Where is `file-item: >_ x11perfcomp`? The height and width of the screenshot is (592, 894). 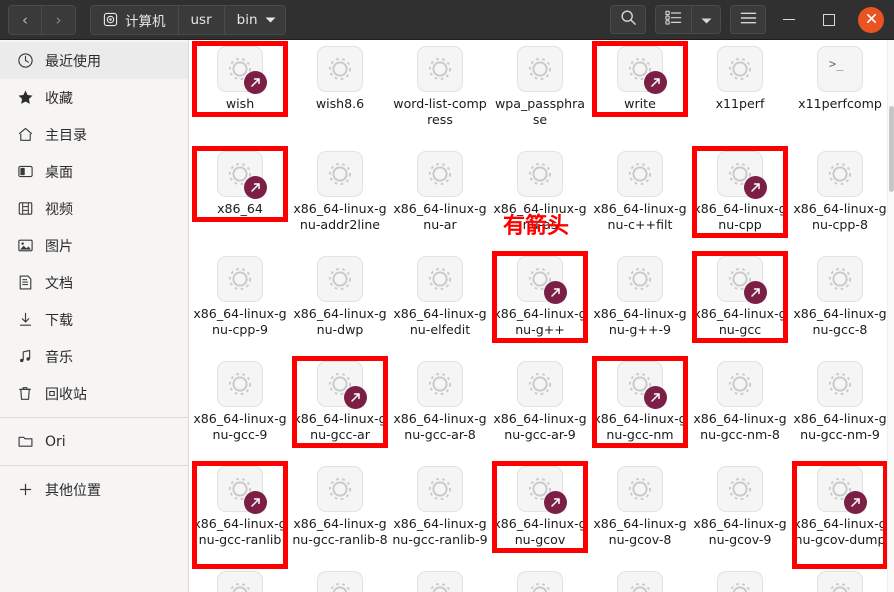 file-item: >_ x11perfcomp is located at coordinates (840, 92).